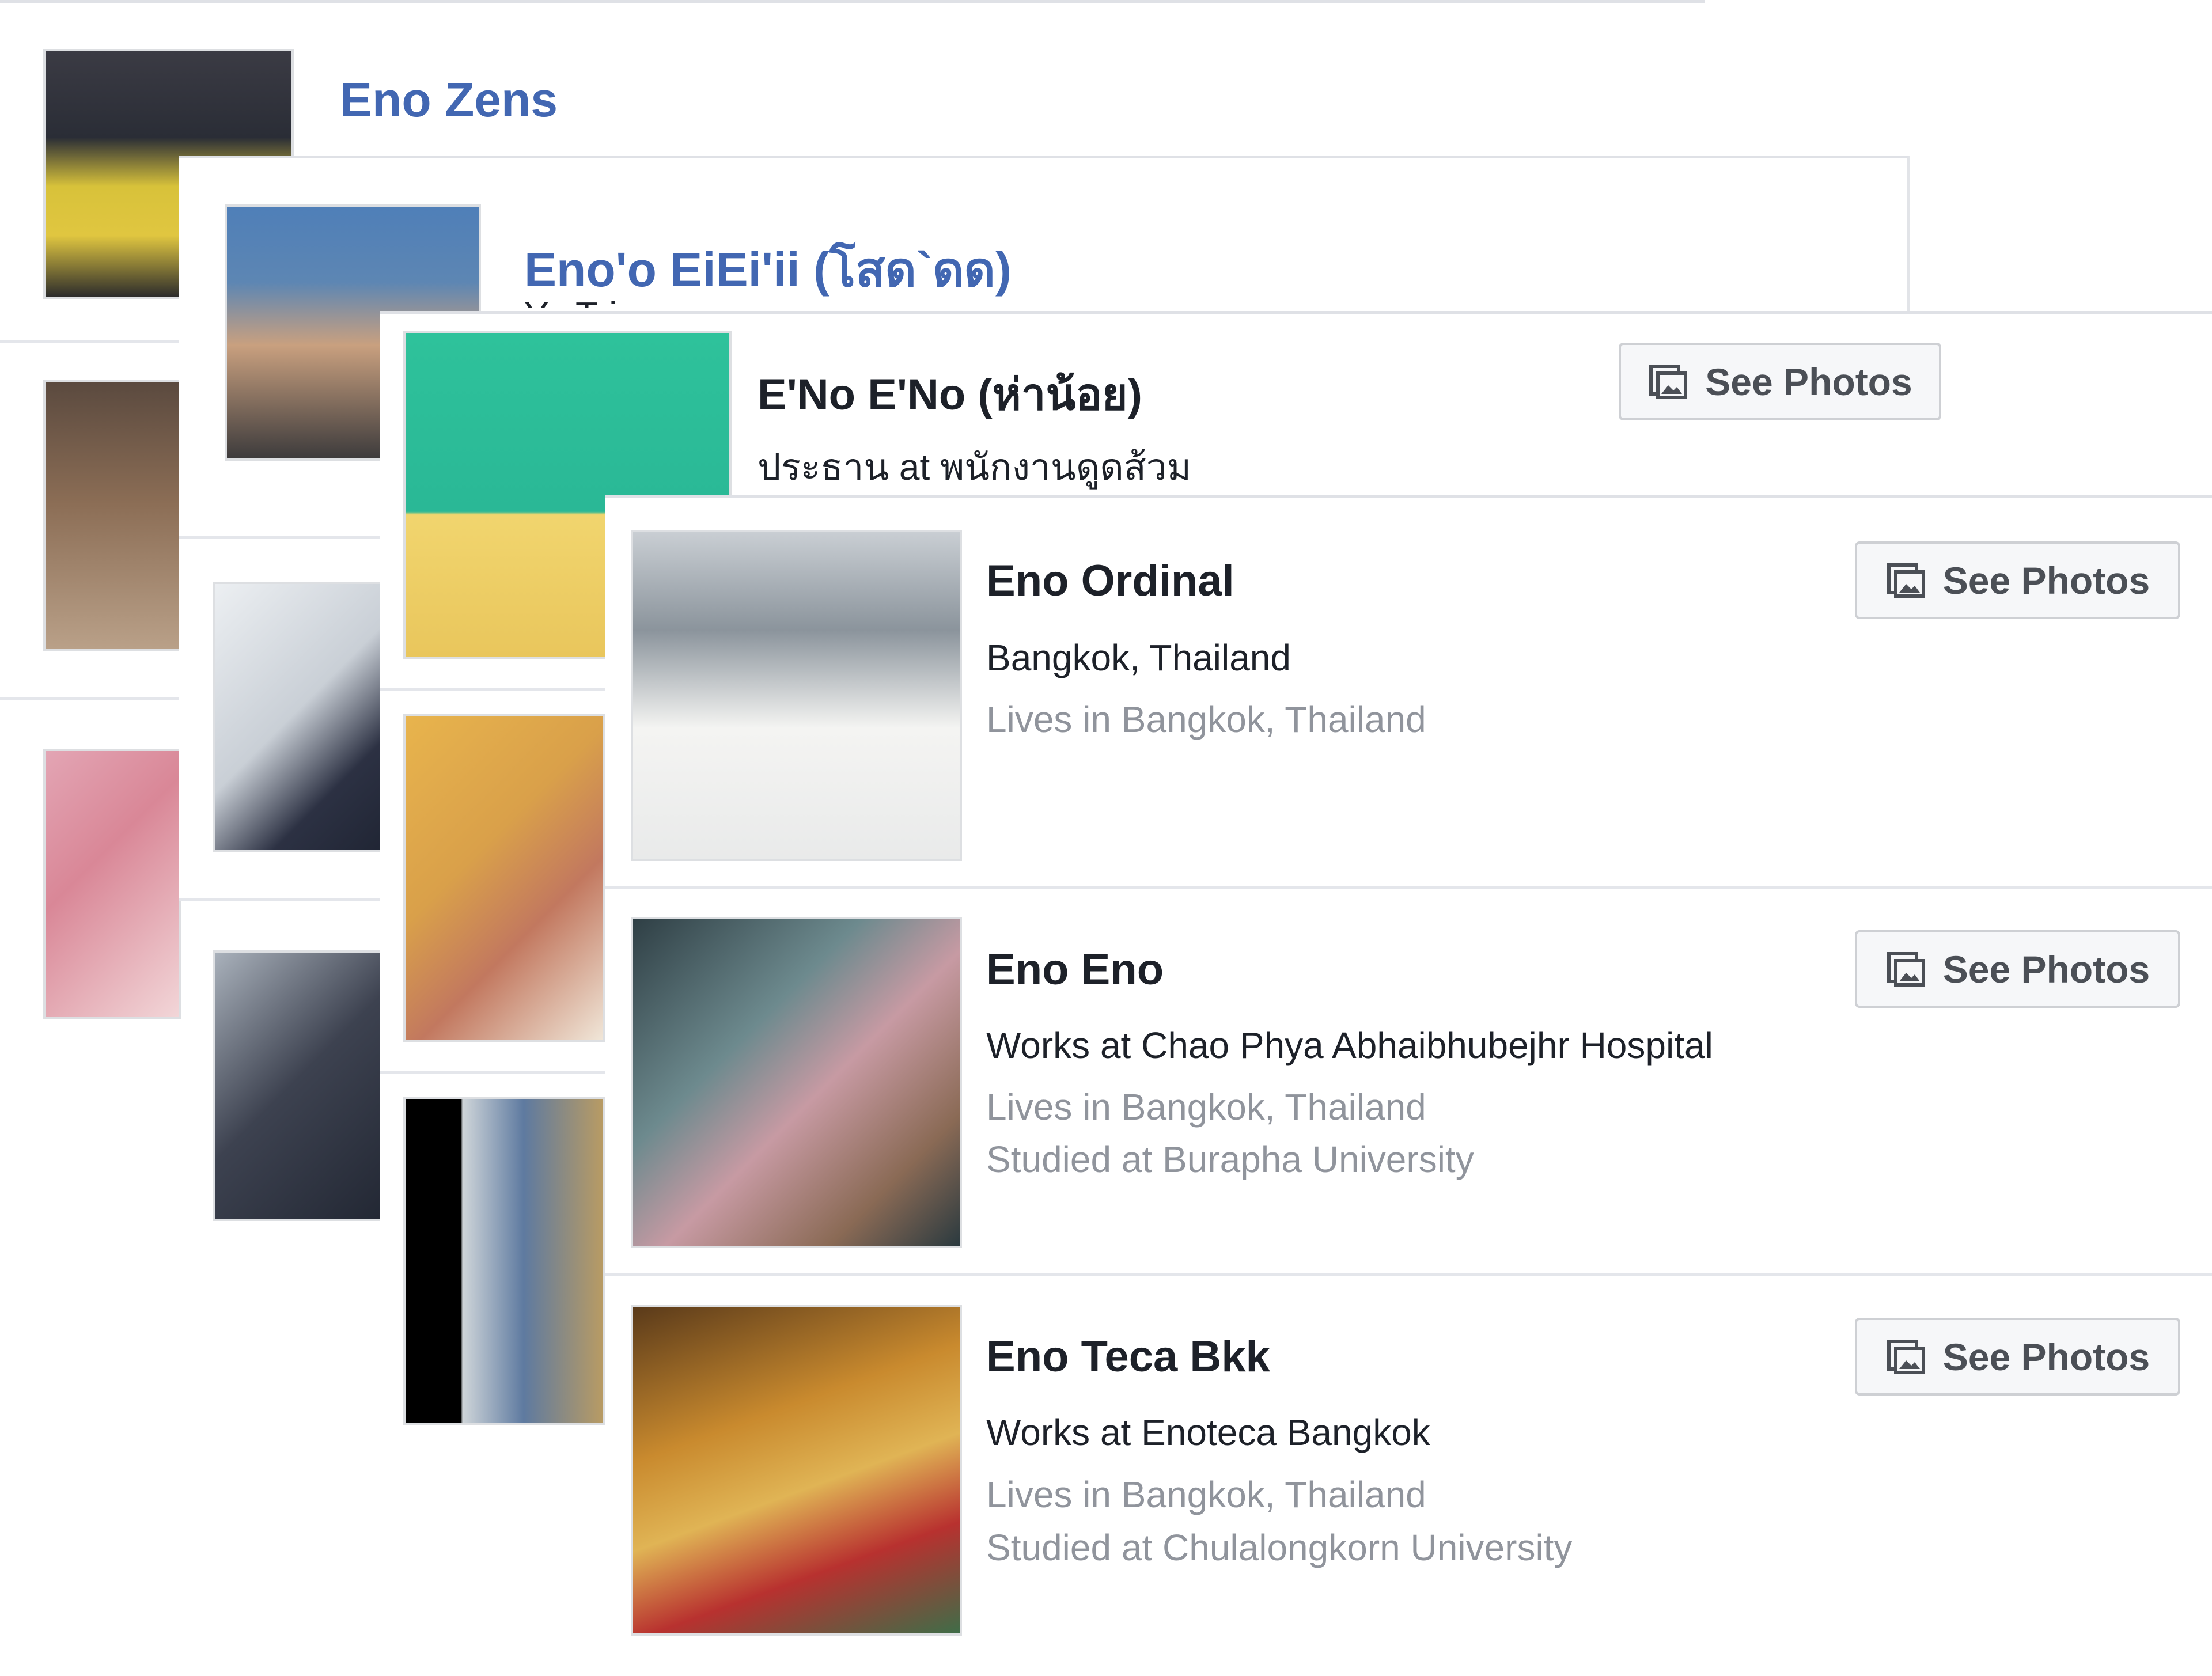 The width and height of the screenshot is (2212, 1676). What do you see at coordinates (974, 467) in the screenshot?
I see `result-detail: ประธาน at พนักงานดูดส้วม` at bounding box center [974, 467].